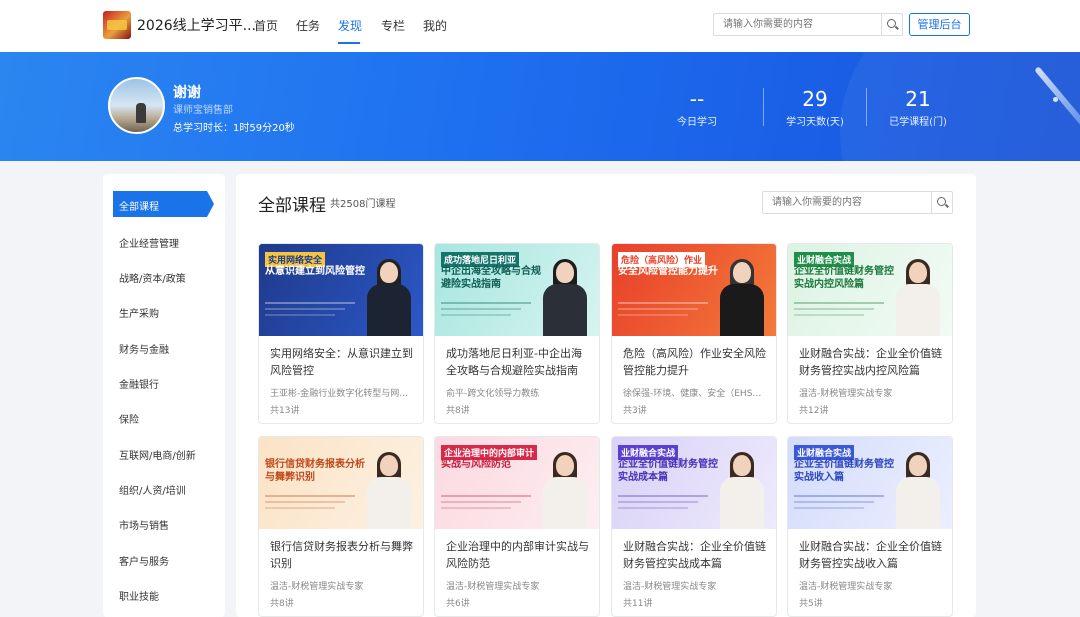  I want to click on sidebar-item: 企业经营管理, so click(149, 242).